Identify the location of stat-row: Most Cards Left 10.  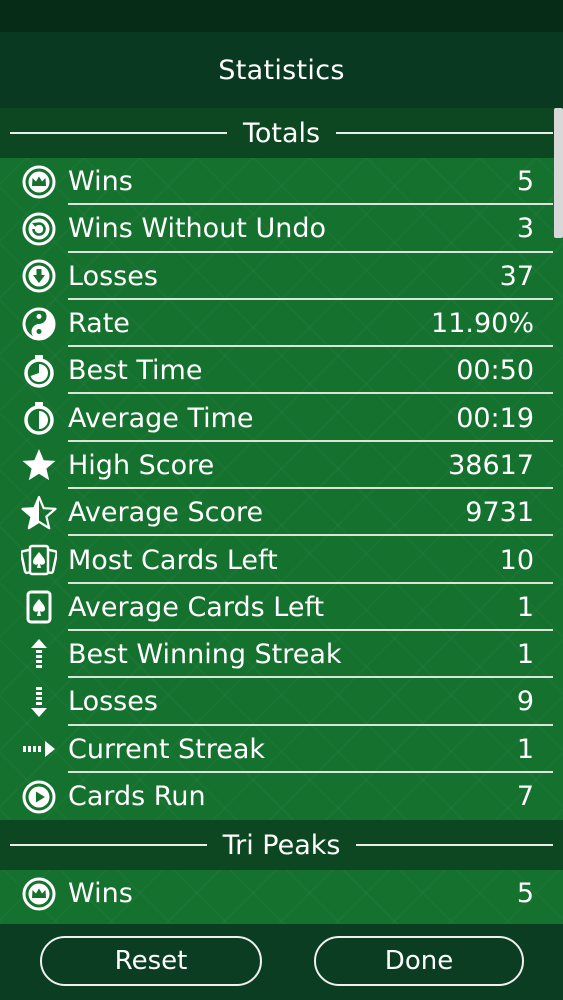
(281, 560).